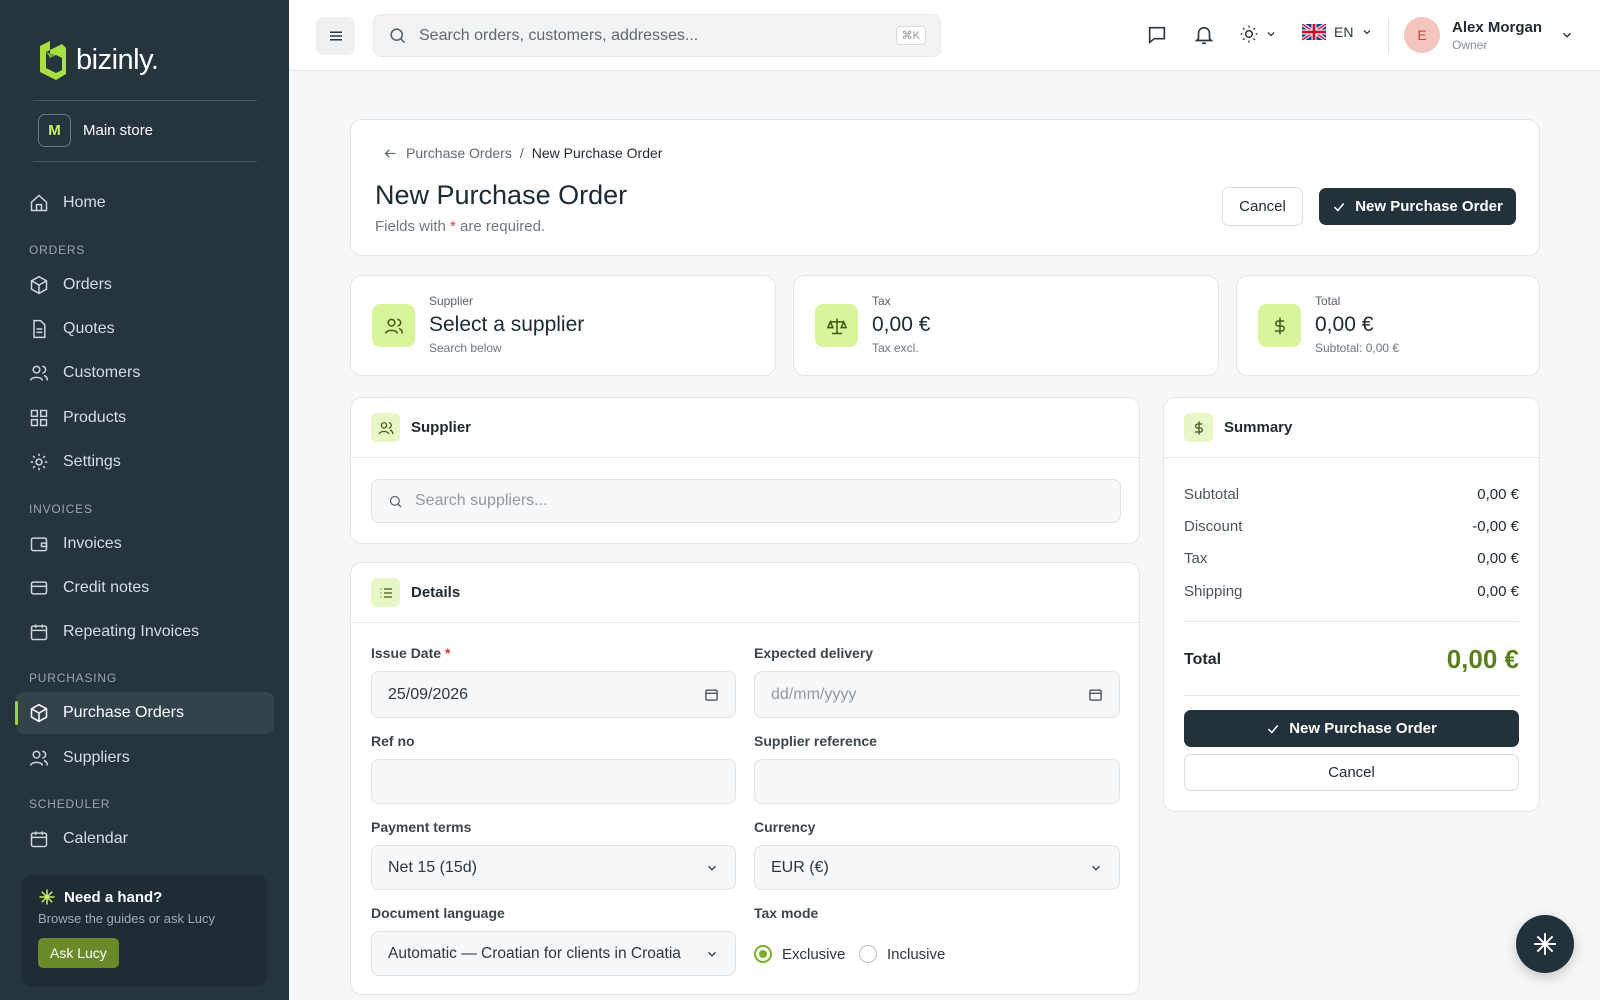  I want to click on supplier-reference-input, so click(937, 781).